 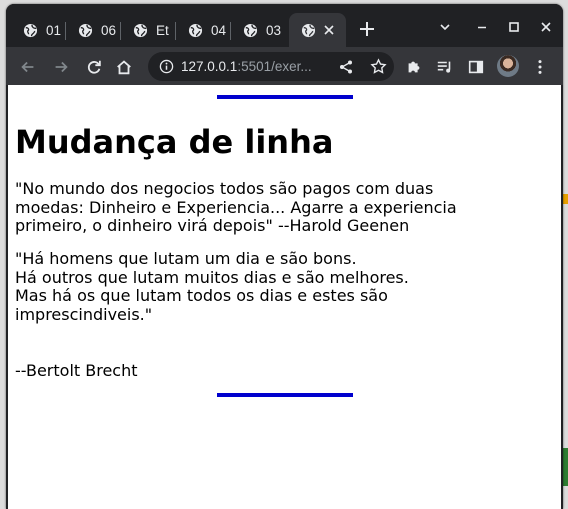 I want to click on kebab-menu-icon, so click(x=540, y=67).